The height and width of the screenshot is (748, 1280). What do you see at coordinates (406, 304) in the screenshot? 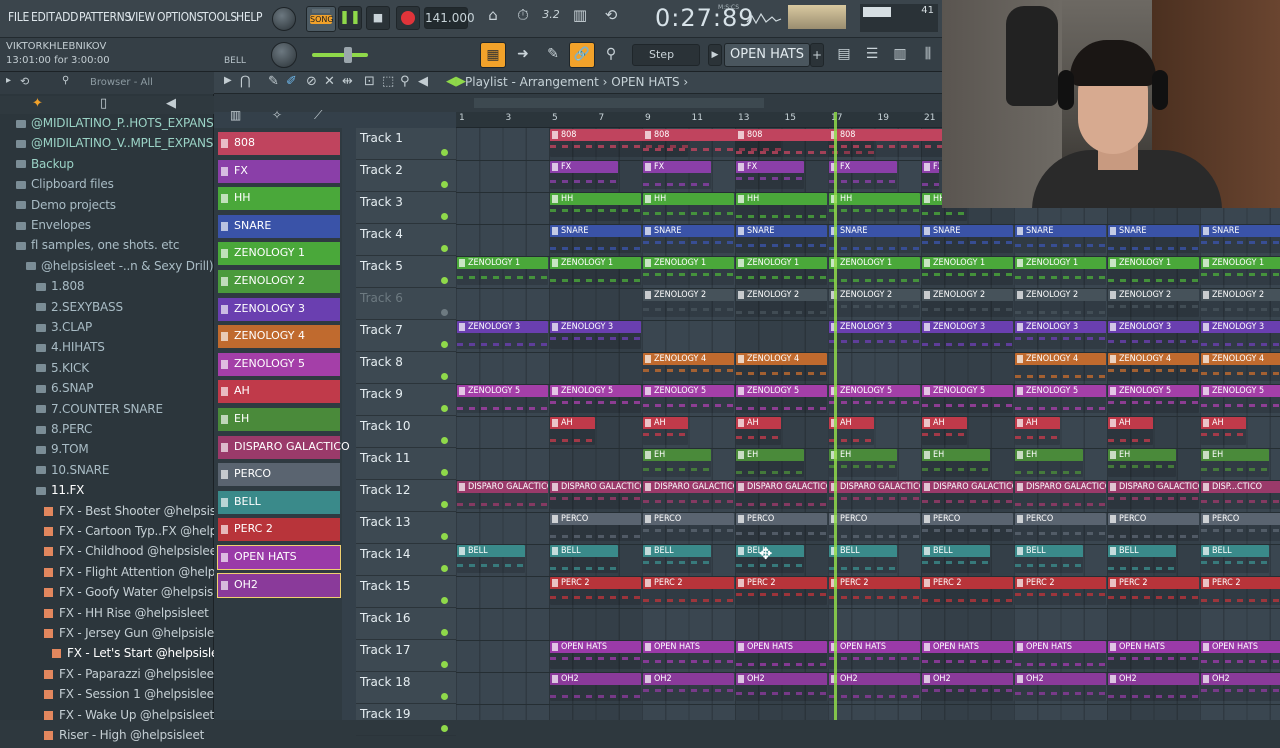
I see `track-header: Track 6` at bounding box center [406, 304].